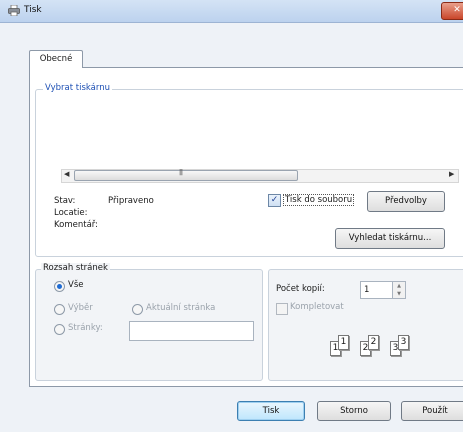 This screenshot has width=463, height=432. I want to click on spin-down-icon: ▼, so click(399, 294).